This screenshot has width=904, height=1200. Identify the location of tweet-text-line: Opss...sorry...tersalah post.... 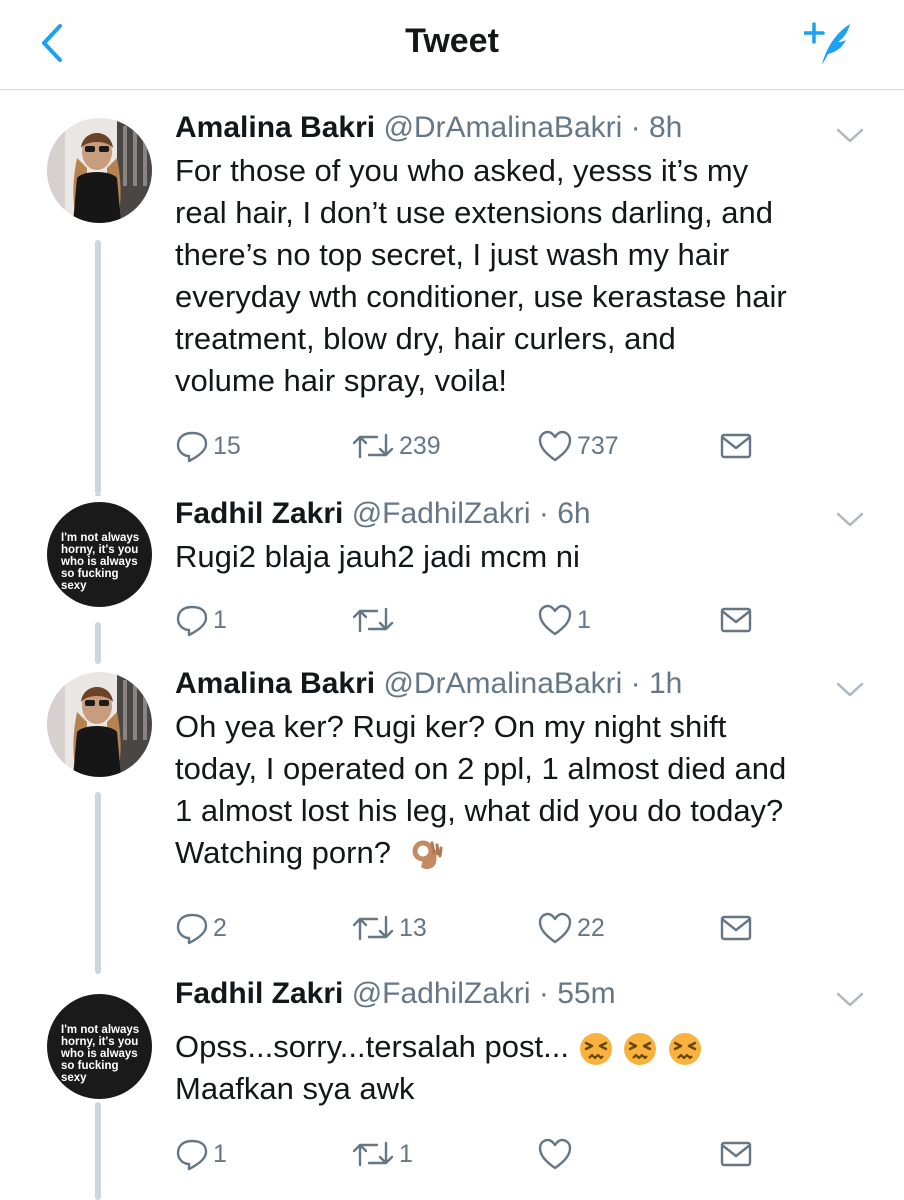
(525, 1047).